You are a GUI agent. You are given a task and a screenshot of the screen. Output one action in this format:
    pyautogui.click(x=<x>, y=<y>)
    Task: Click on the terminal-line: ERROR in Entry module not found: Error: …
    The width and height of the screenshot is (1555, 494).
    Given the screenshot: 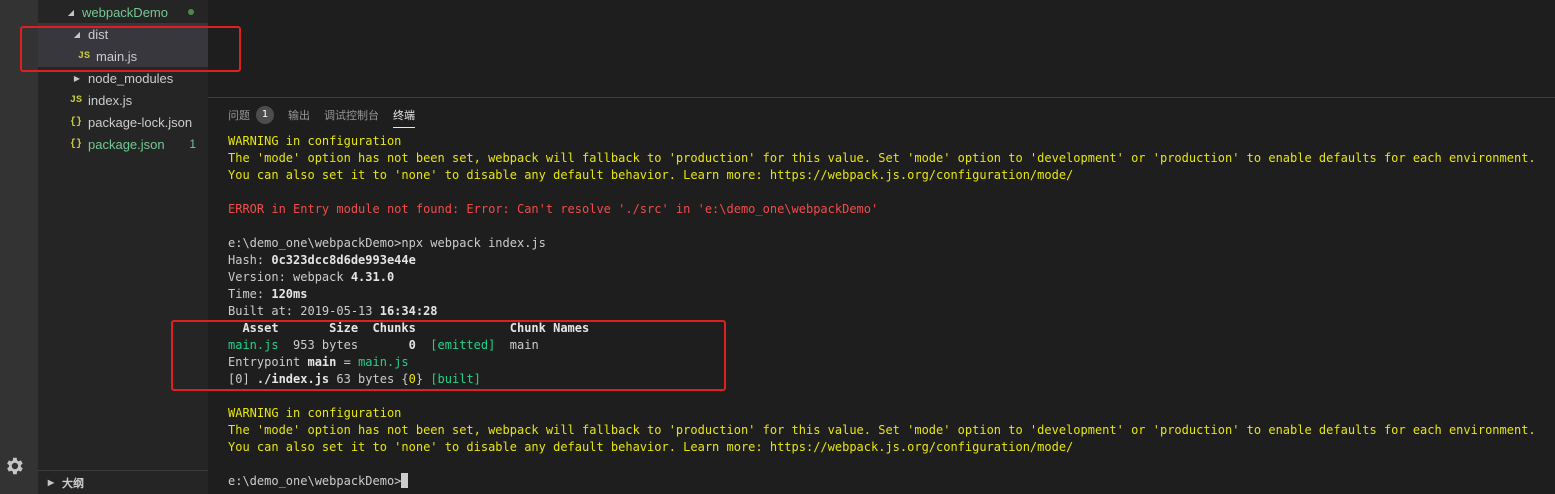 What is the action you would take?
    pyautogui.click(x=553, y=209)
    